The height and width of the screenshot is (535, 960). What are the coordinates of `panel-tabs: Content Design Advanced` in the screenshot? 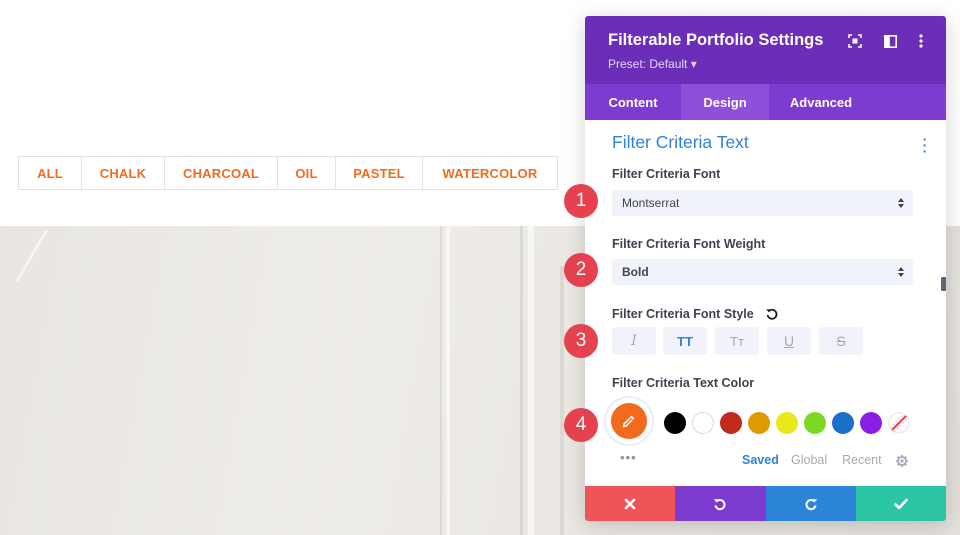 It's located at (765, 102).